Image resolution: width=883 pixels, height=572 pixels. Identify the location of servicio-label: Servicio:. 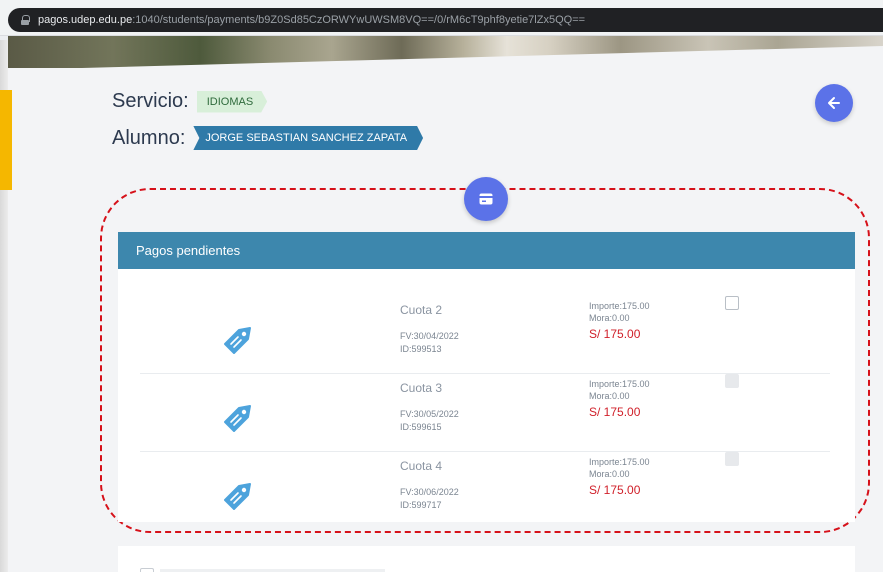
(150, 101).